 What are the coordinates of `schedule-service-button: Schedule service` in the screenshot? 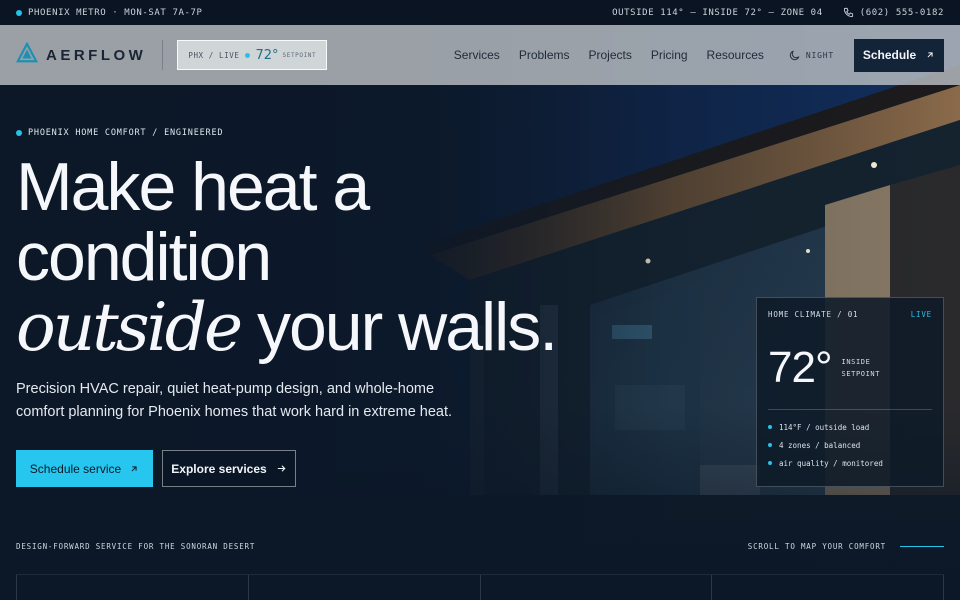 It's located at (84, 468).